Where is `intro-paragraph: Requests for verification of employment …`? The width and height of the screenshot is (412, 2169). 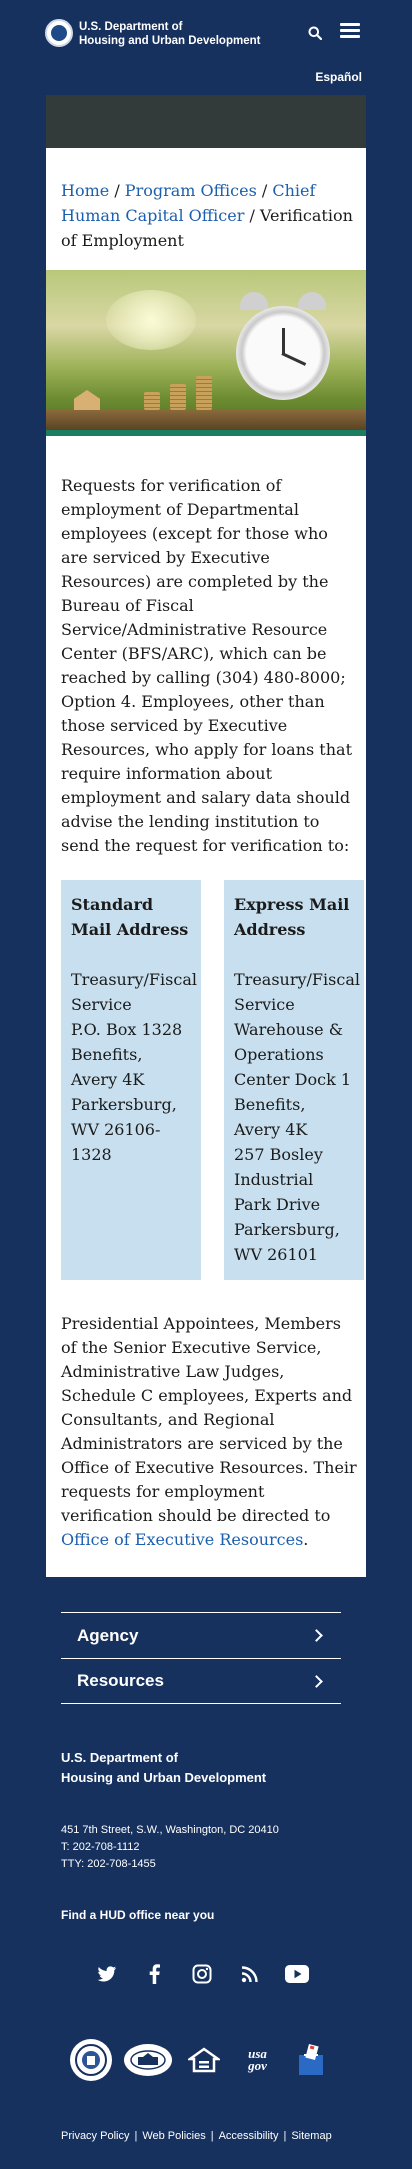
intro-paragraph: Requests for verification of employment … is located at coordinates (206, 665).